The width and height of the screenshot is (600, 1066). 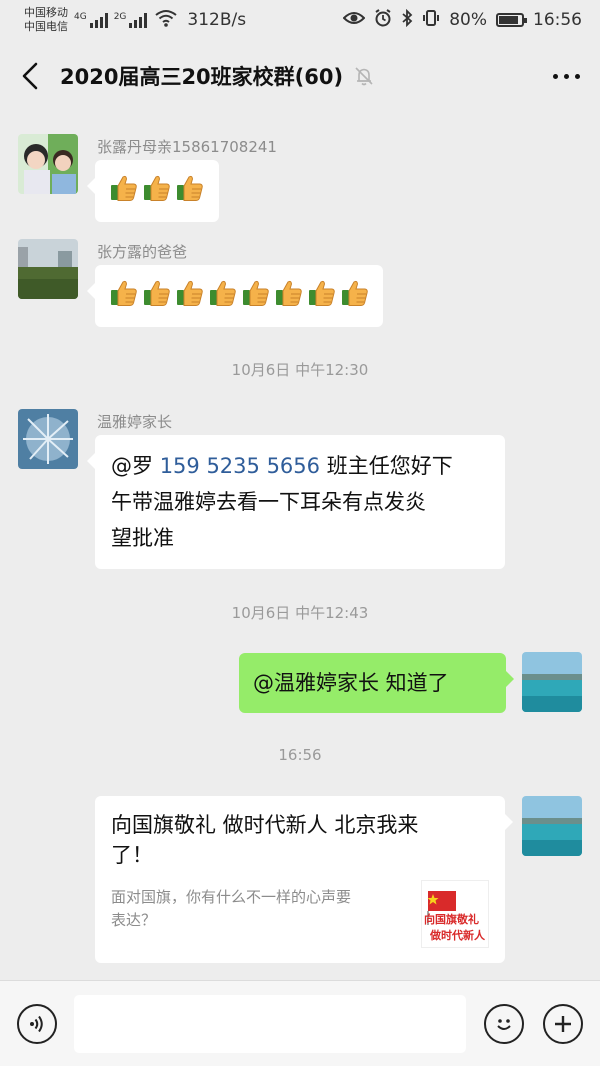 I want to click on emoji-icon, so click(x=504, y=1024).